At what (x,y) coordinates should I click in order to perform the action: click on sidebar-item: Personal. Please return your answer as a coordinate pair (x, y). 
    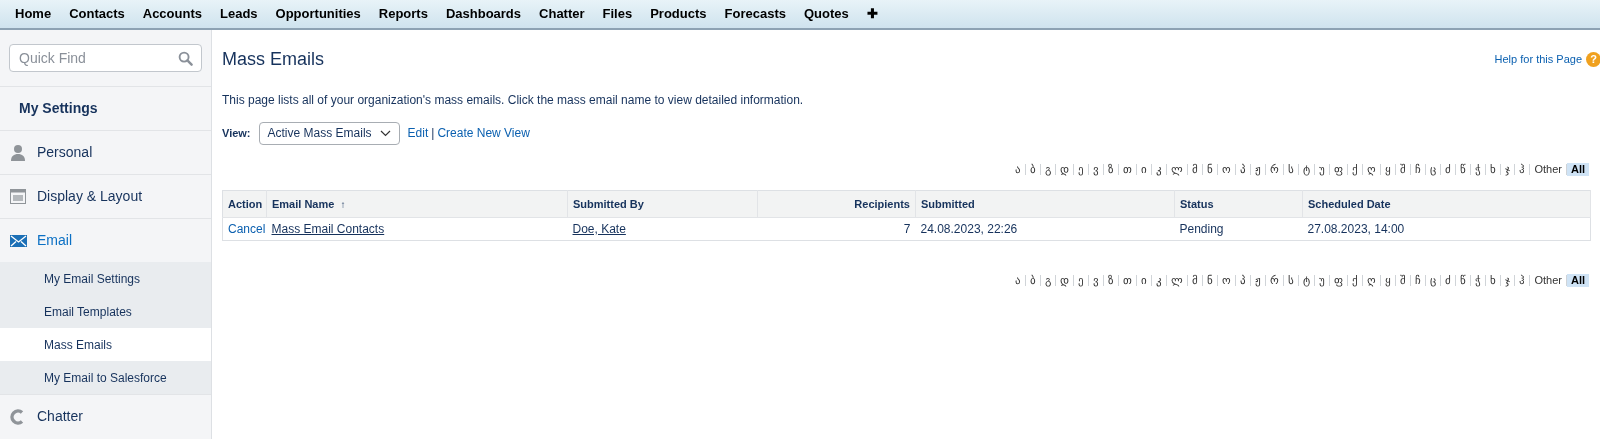
    Looking at the image, I should click on (65, 152).